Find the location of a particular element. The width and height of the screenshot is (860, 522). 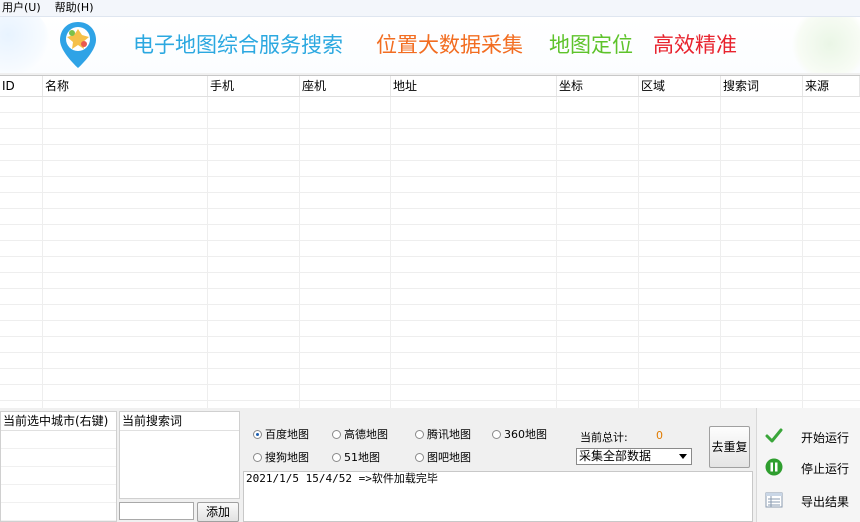

column-header-address: 地址 is located at coordinates (474, 86).